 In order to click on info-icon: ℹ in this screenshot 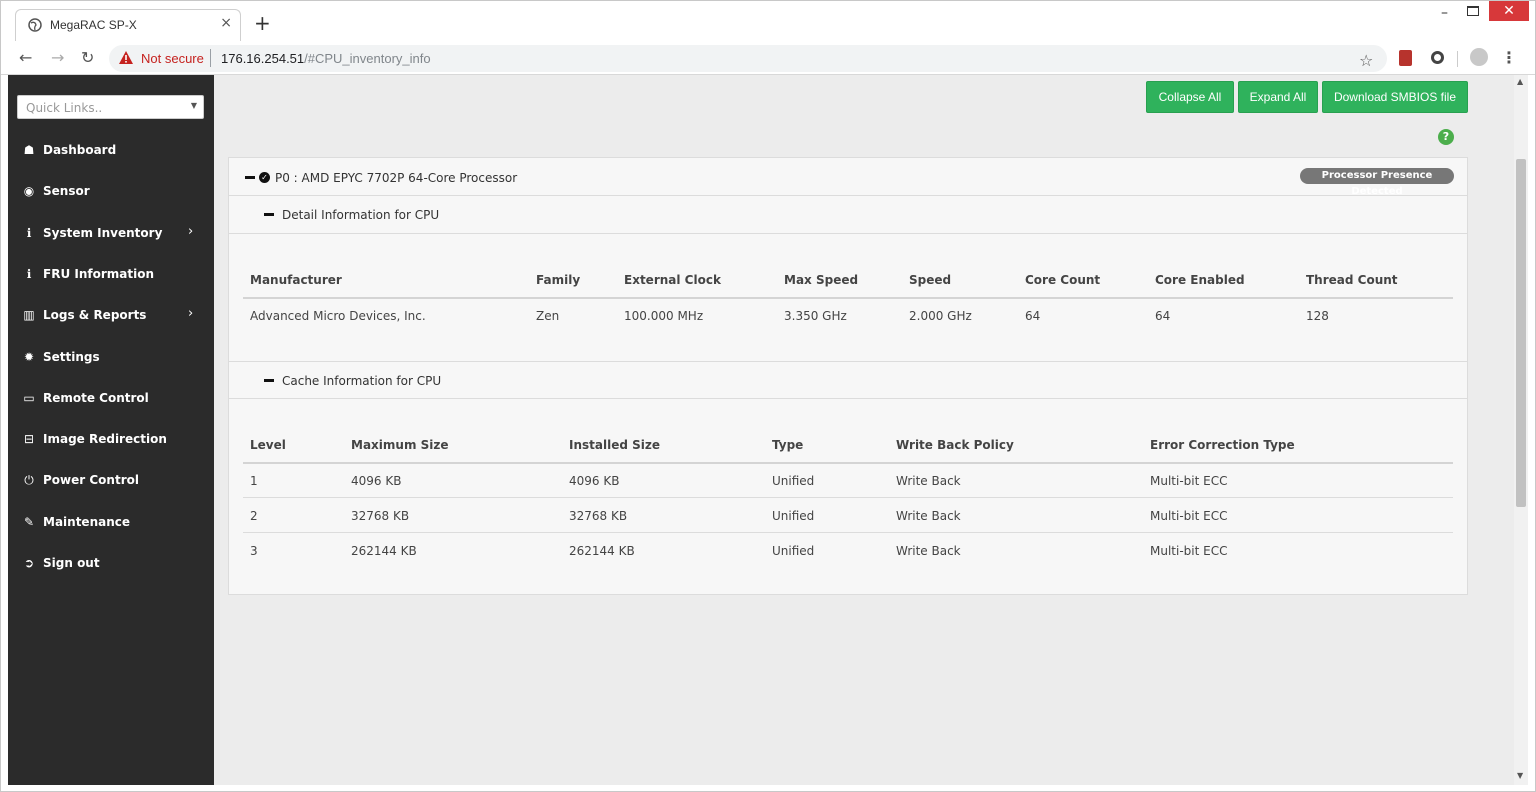, I will do `click(29, 232)`.